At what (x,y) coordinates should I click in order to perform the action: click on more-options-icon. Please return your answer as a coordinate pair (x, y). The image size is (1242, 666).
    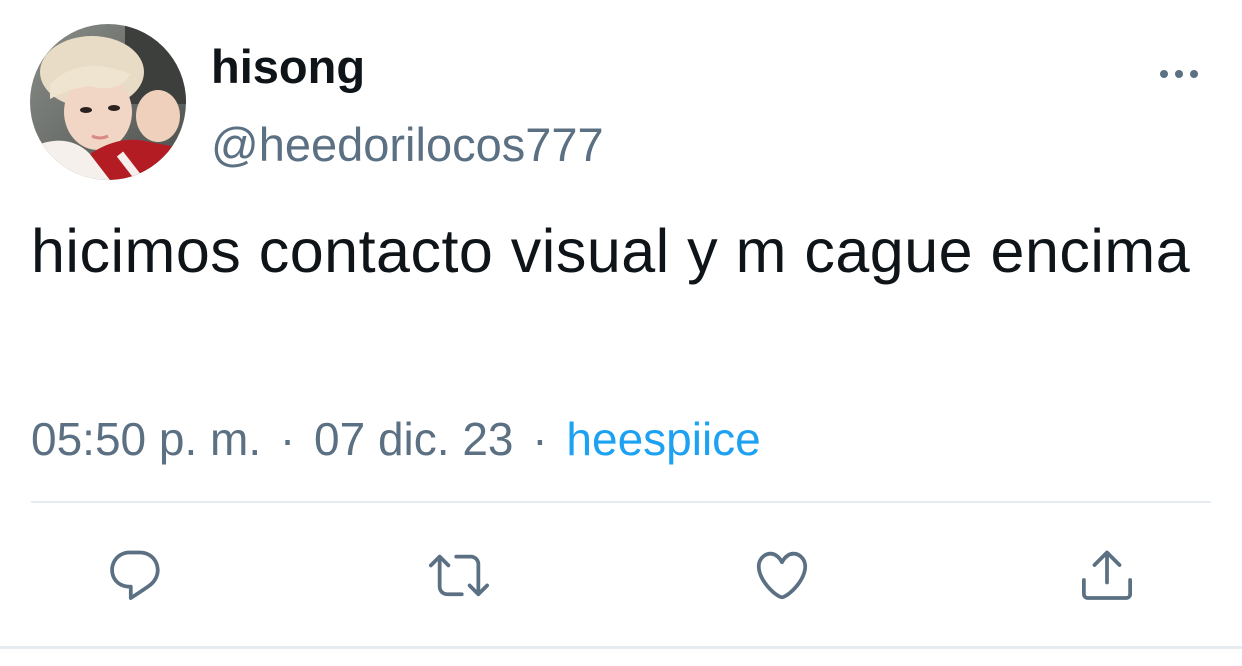
    Looking at the image, I should click on (1179, 74).